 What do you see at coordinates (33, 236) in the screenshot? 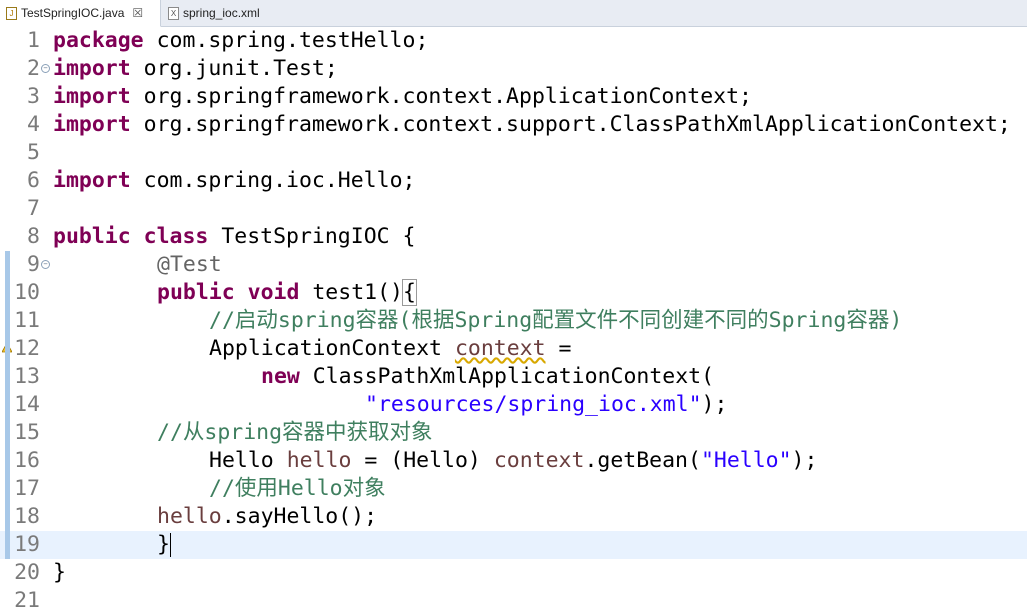
I see `line-number: 8` at bounding box center [33, 236].